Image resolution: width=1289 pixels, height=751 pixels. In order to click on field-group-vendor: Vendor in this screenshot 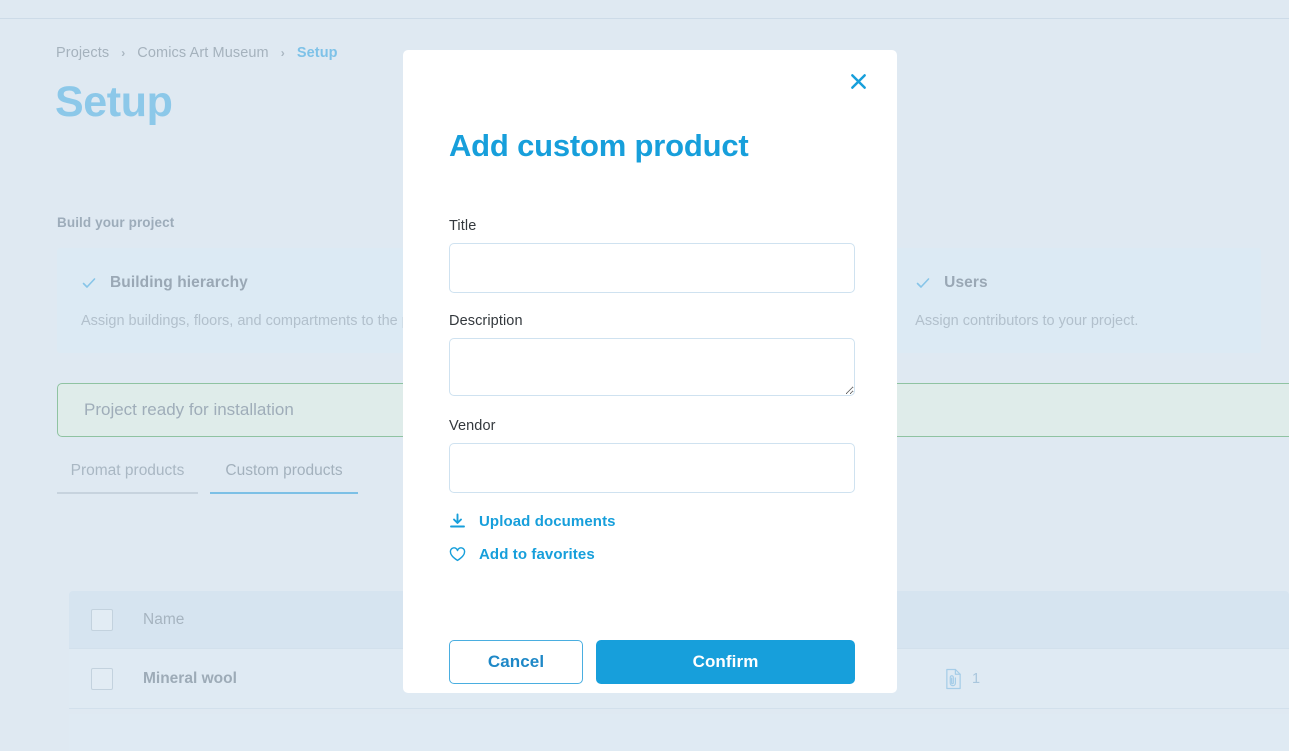, I will do `click(652, 455)`.